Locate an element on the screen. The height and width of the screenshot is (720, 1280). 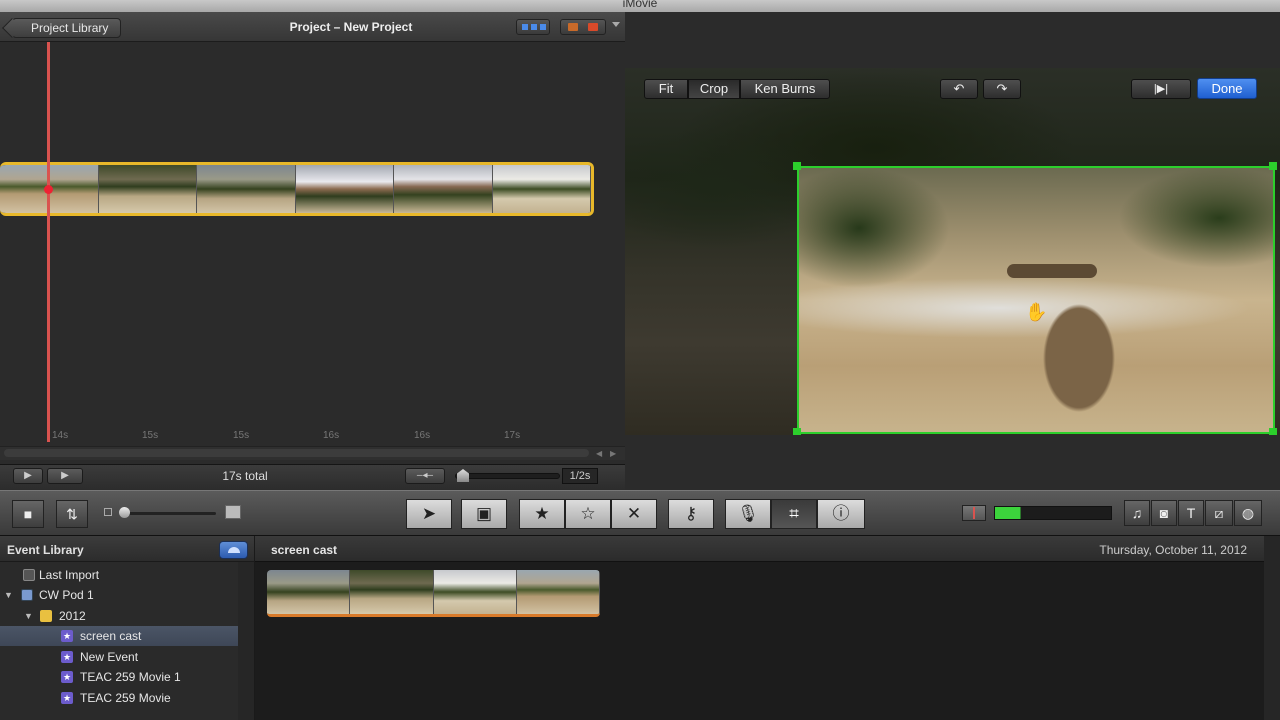
event-item-label: Last Import is located at coordinates (69, 575).